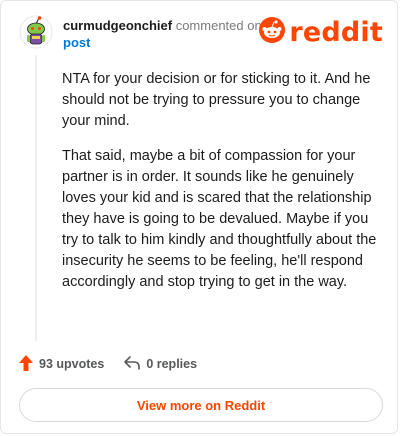 Image resolution: width=400 pixels, height=436 pixels. I want to click on comment-author-link: curmudgeonchief, so click(117, 25).